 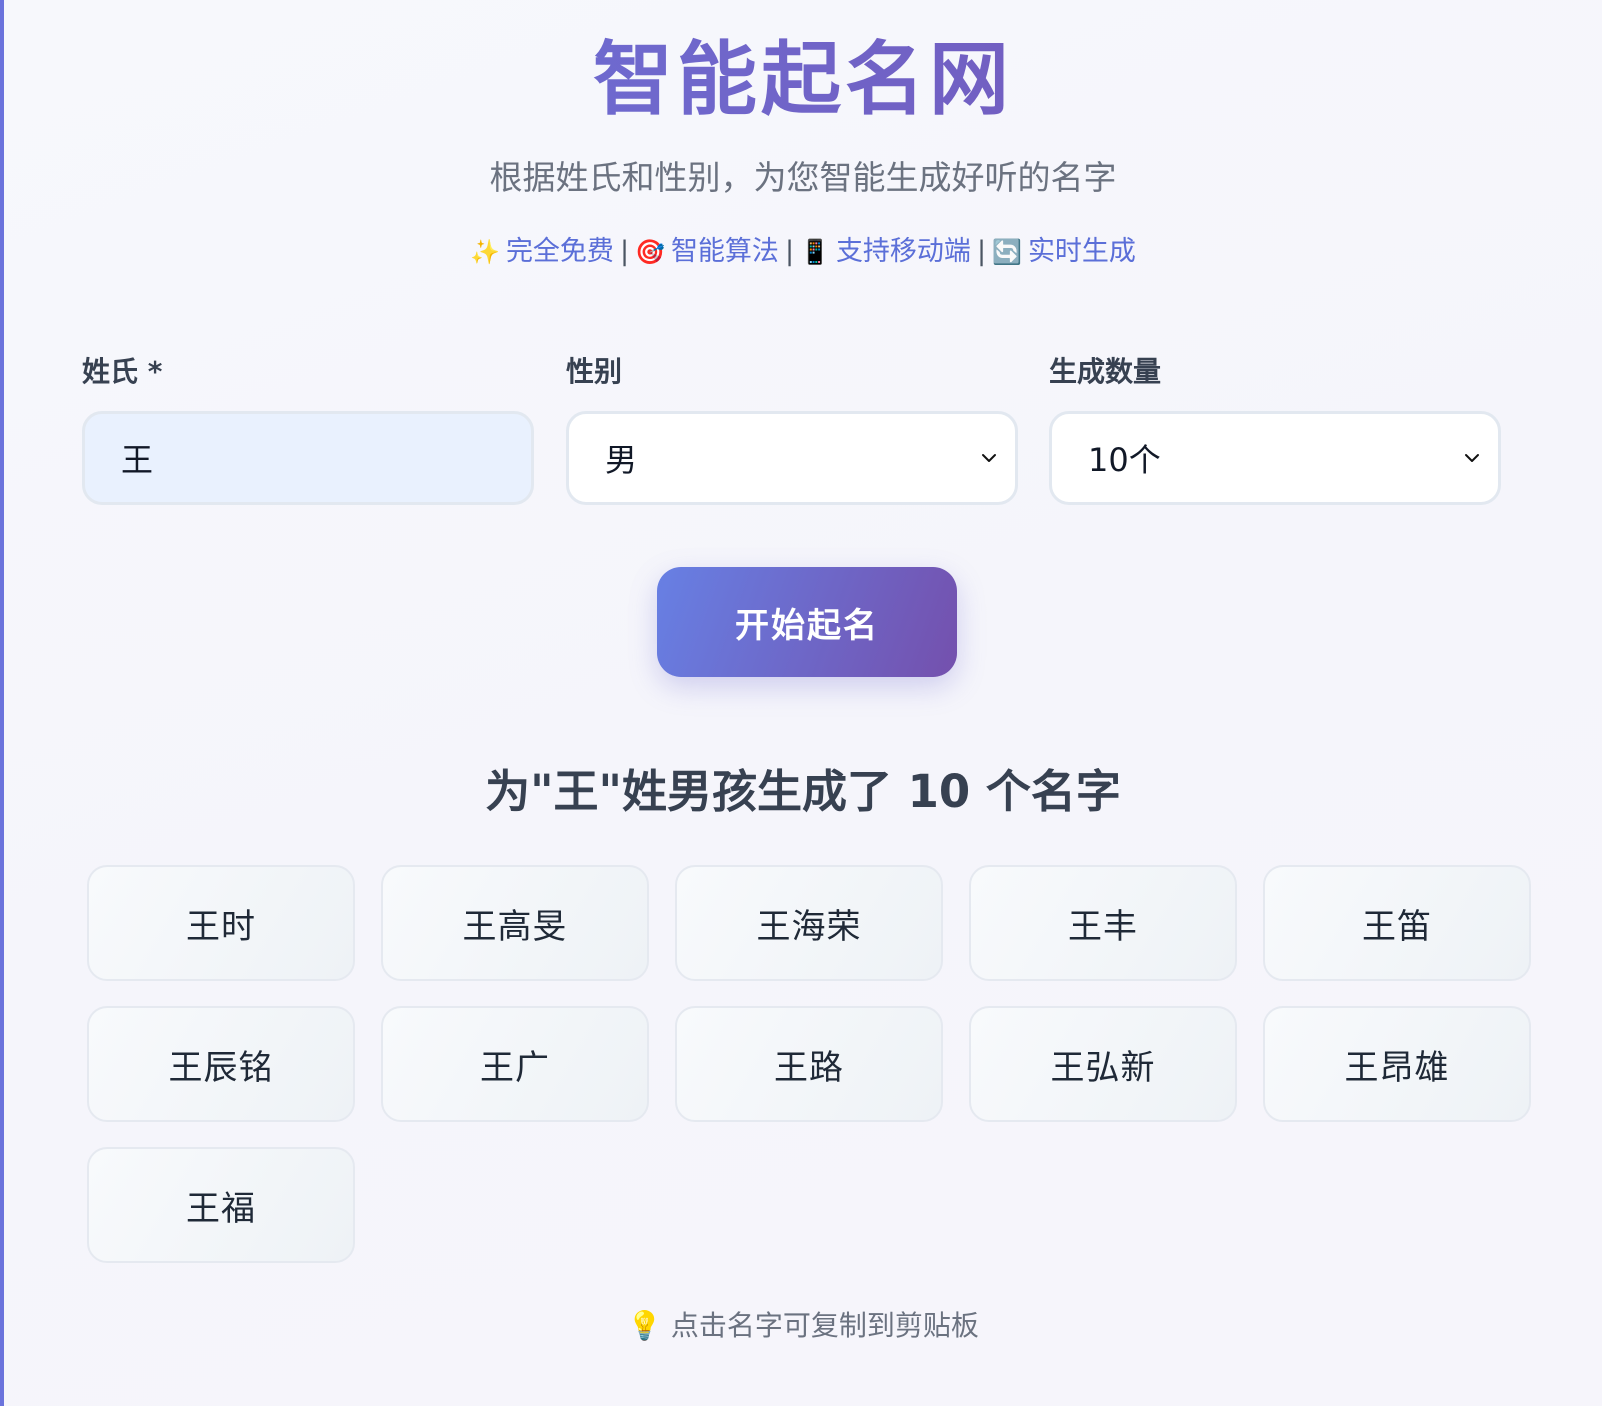 I want to click on name-card: 王昂雄, so click(x=1397, y=1064).